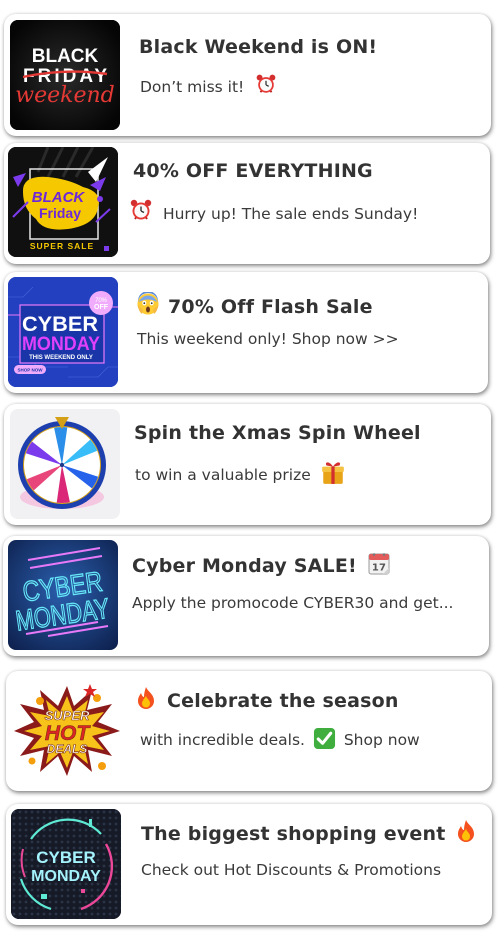 This screenshot has width=500, height=944. I want to click on notification-subtitle: Don’t miss it!, so click(208, 84).